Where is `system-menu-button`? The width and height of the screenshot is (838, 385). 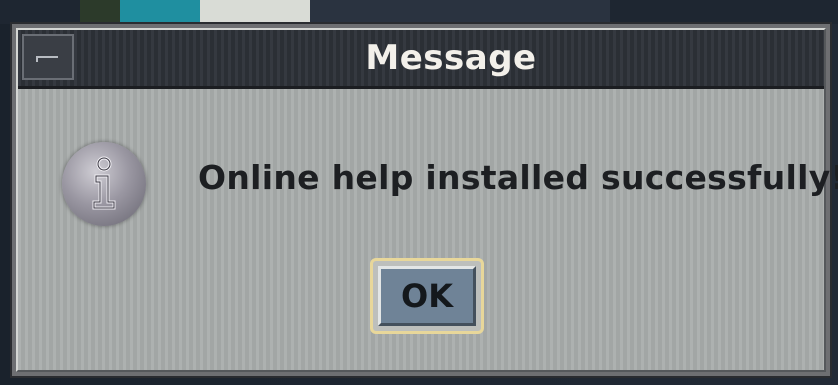 system-menu-button is located at coordinates (48, 57).